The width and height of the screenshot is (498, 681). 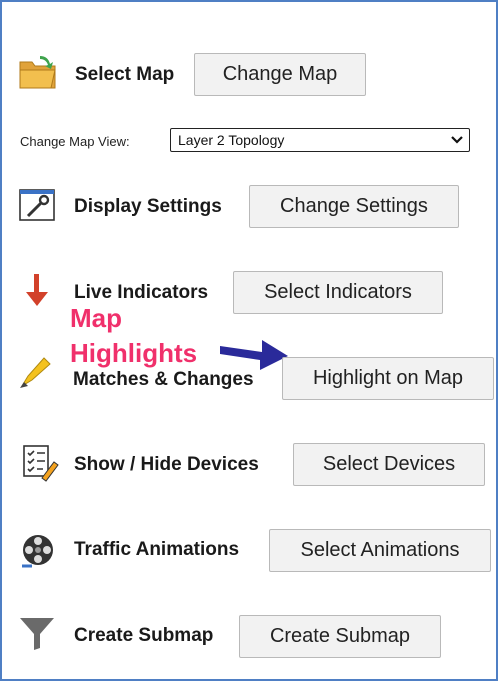 What do you see at coordinates (148, 206) in the screenshot?
I see `display-settings-label: Display Settings` at bounding box center [148, 206].